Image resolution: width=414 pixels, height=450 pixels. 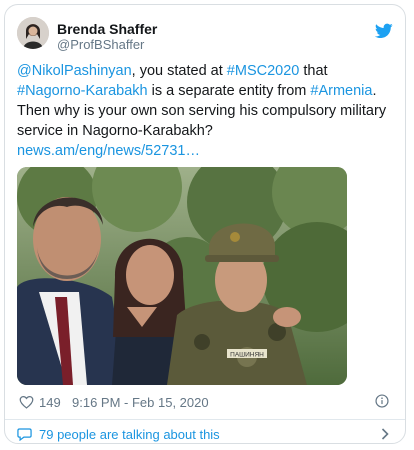 What do you see at coordinates (179, 71) in the screenshot?
I see `tweet-text-segment: , you stated at` at bounding box center [179, 71].